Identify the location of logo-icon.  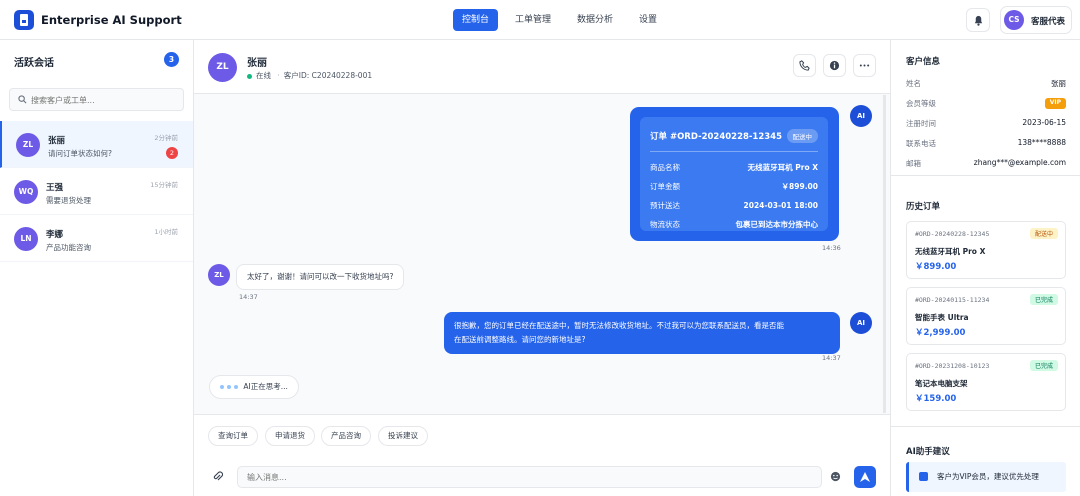
(24, 20).